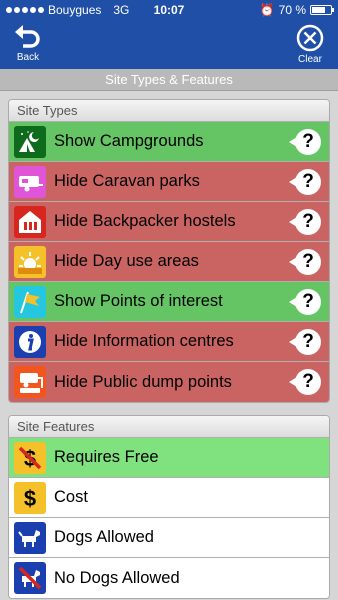 This screenshot has height=600, width=338. Describe the element at coordinates (169, 498) in the screenshot. I see `site-feature-row-cost: $ Cost` at that location.